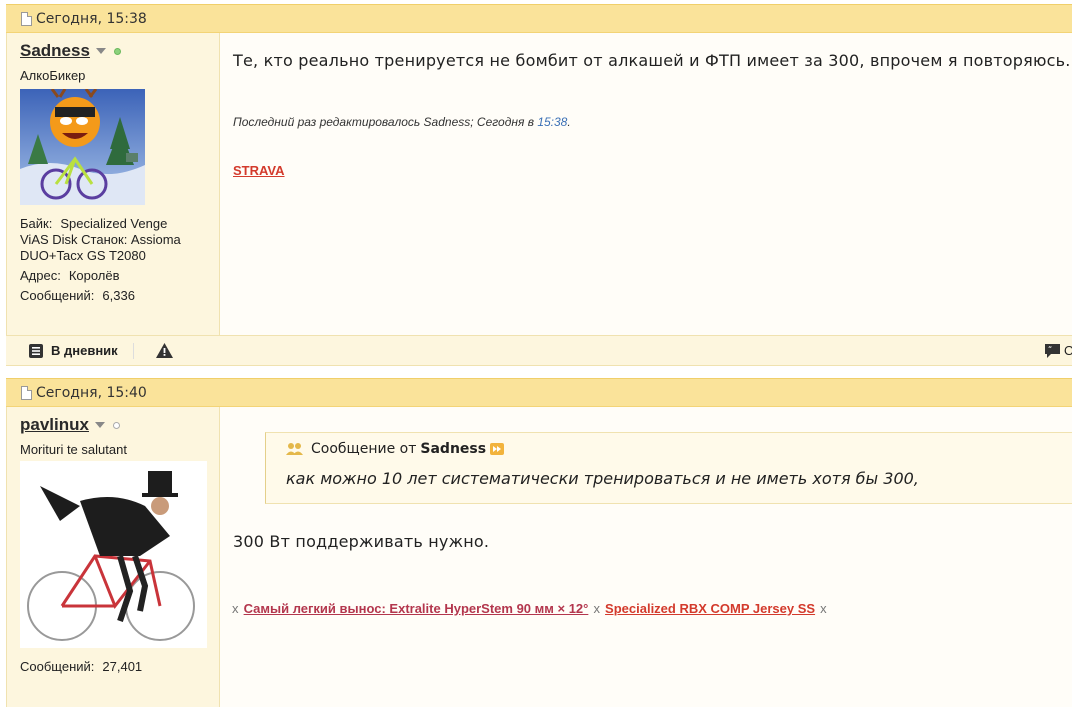  Describe the element at coordinates (539, 18) in the screenshot. I see `post-header: Сегодня, 15:38` at that location.